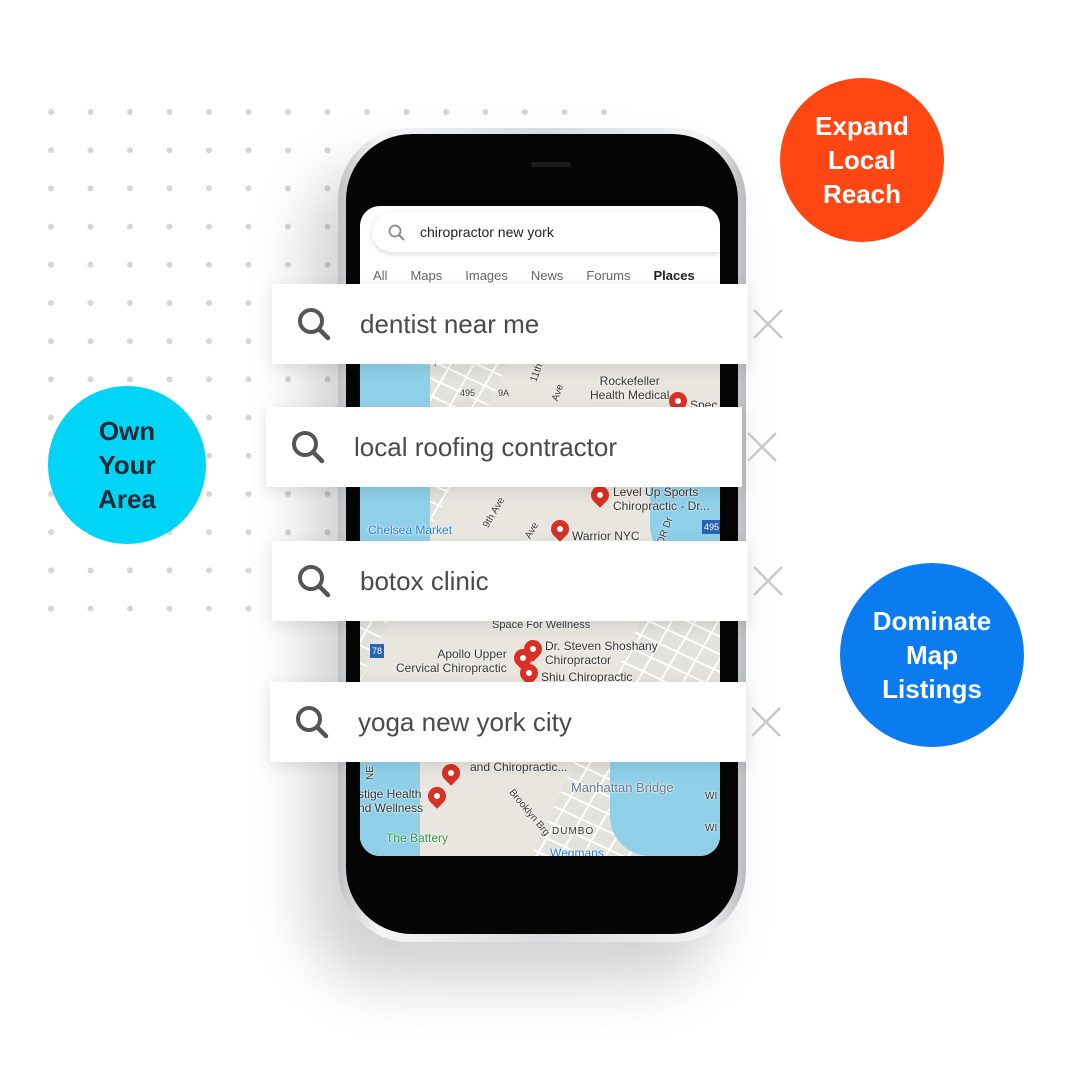 Image resolution: width=1080 pixels, height=1080 pixels. Describe the element at coordinates (527, 581) in the screenshot. I see `search-card: botox clinic` at that location.